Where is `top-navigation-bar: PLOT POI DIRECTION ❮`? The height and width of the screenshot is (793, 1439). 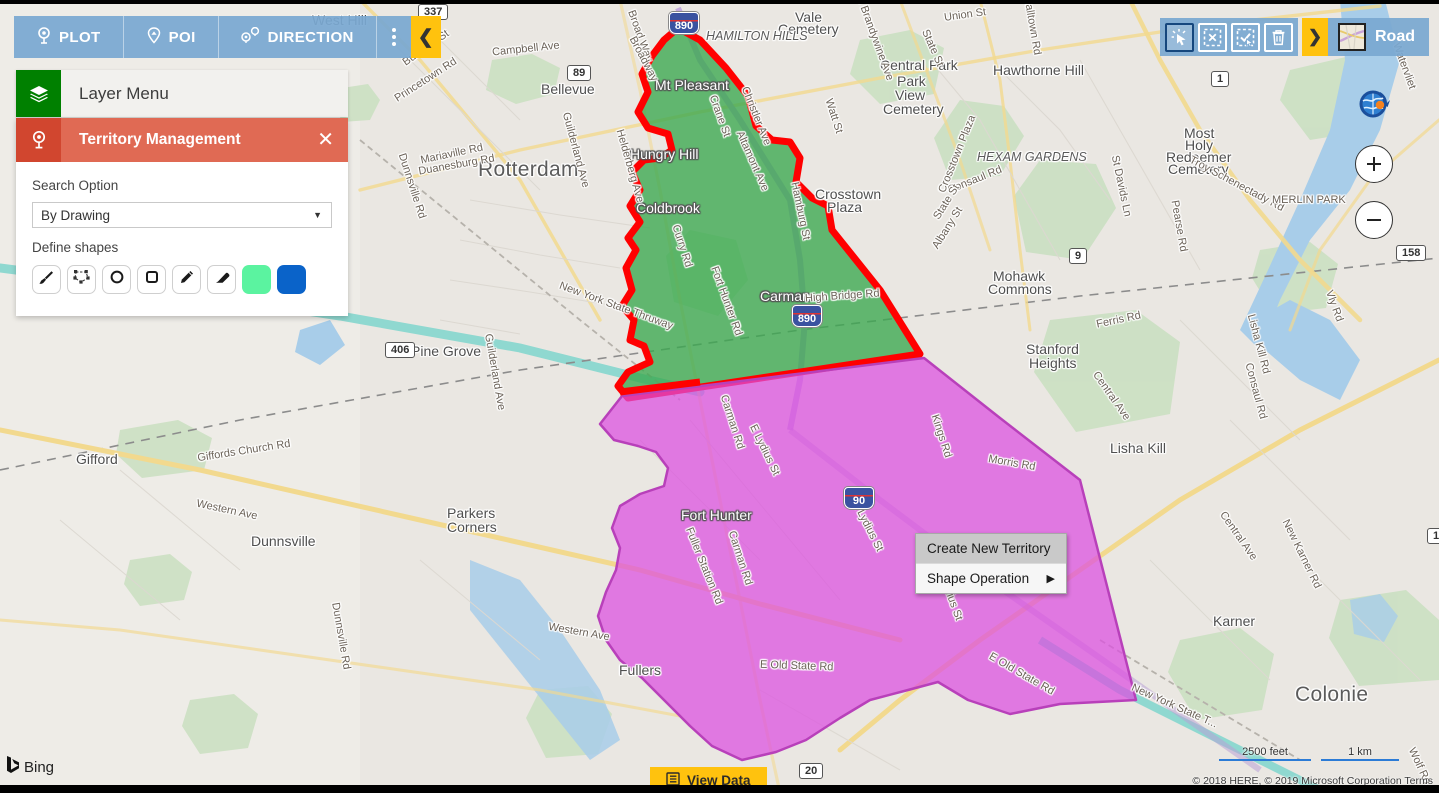 top-navigation-bar: PLOT POI DIRECTION ❮ is located at coordinates (227, 37).